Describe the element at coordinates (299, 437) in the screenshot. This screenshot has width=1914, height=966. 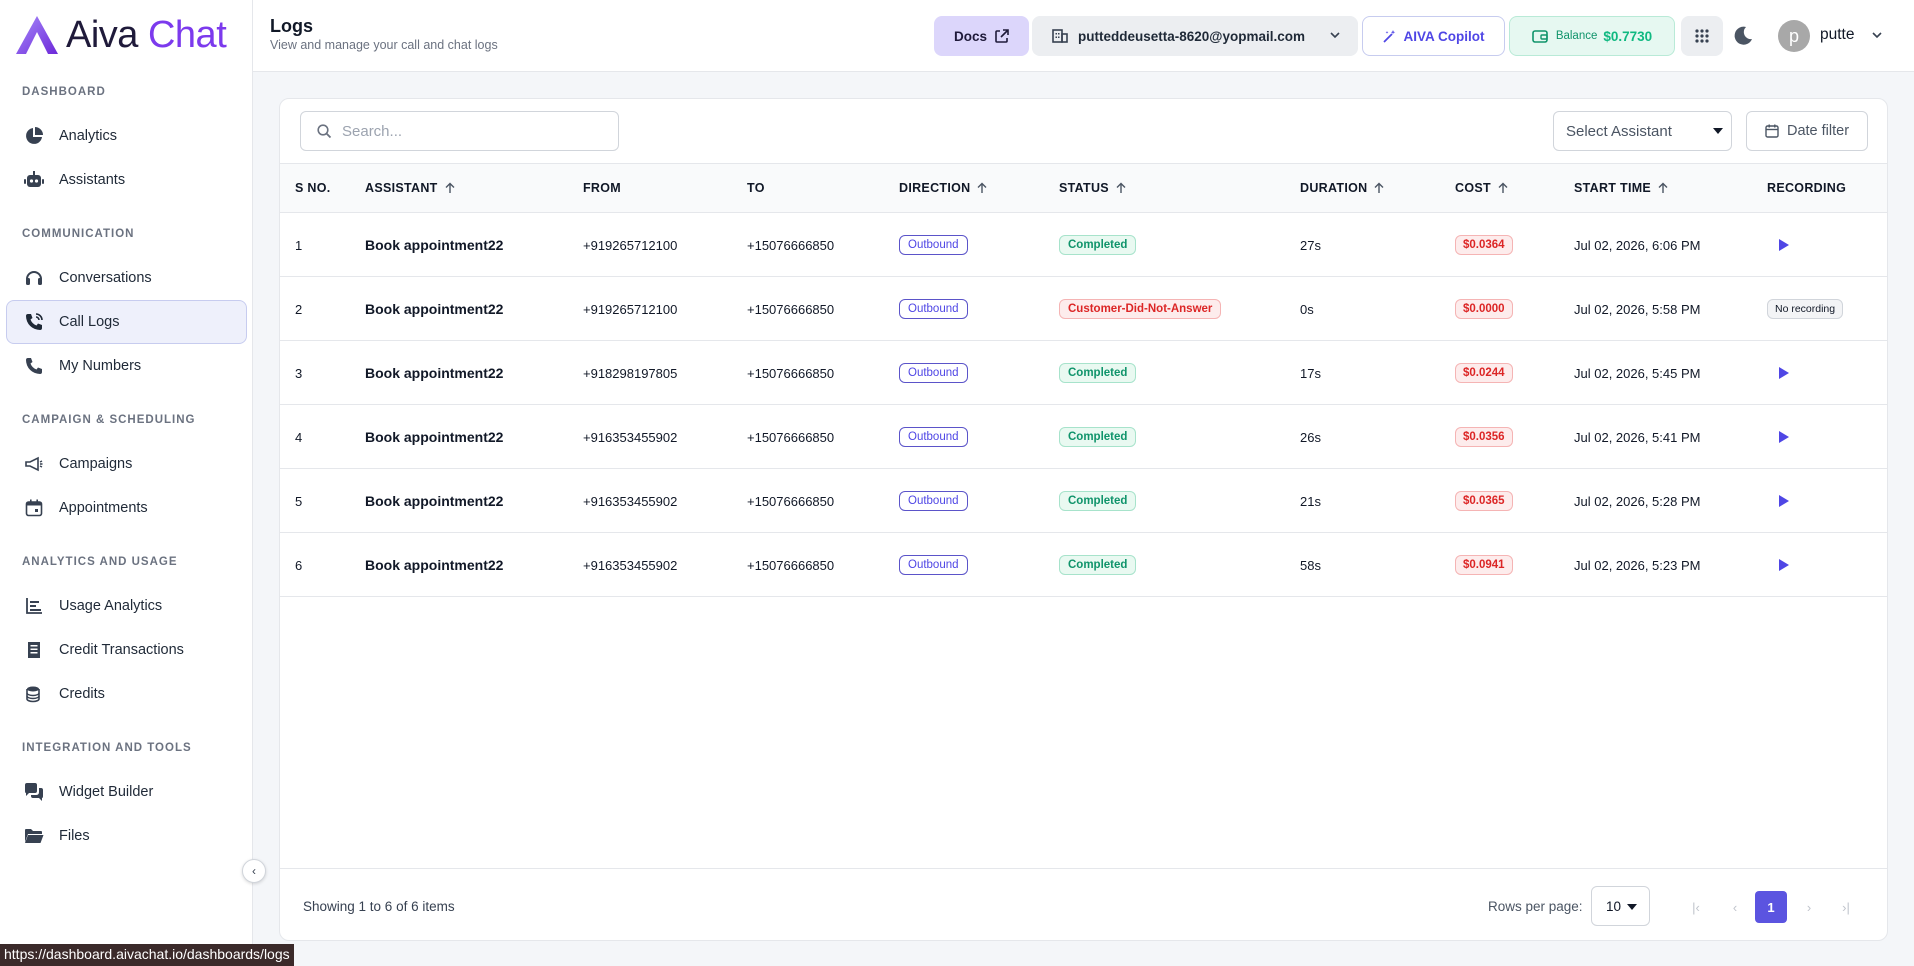
I see `cell-sno: 4` at that location.